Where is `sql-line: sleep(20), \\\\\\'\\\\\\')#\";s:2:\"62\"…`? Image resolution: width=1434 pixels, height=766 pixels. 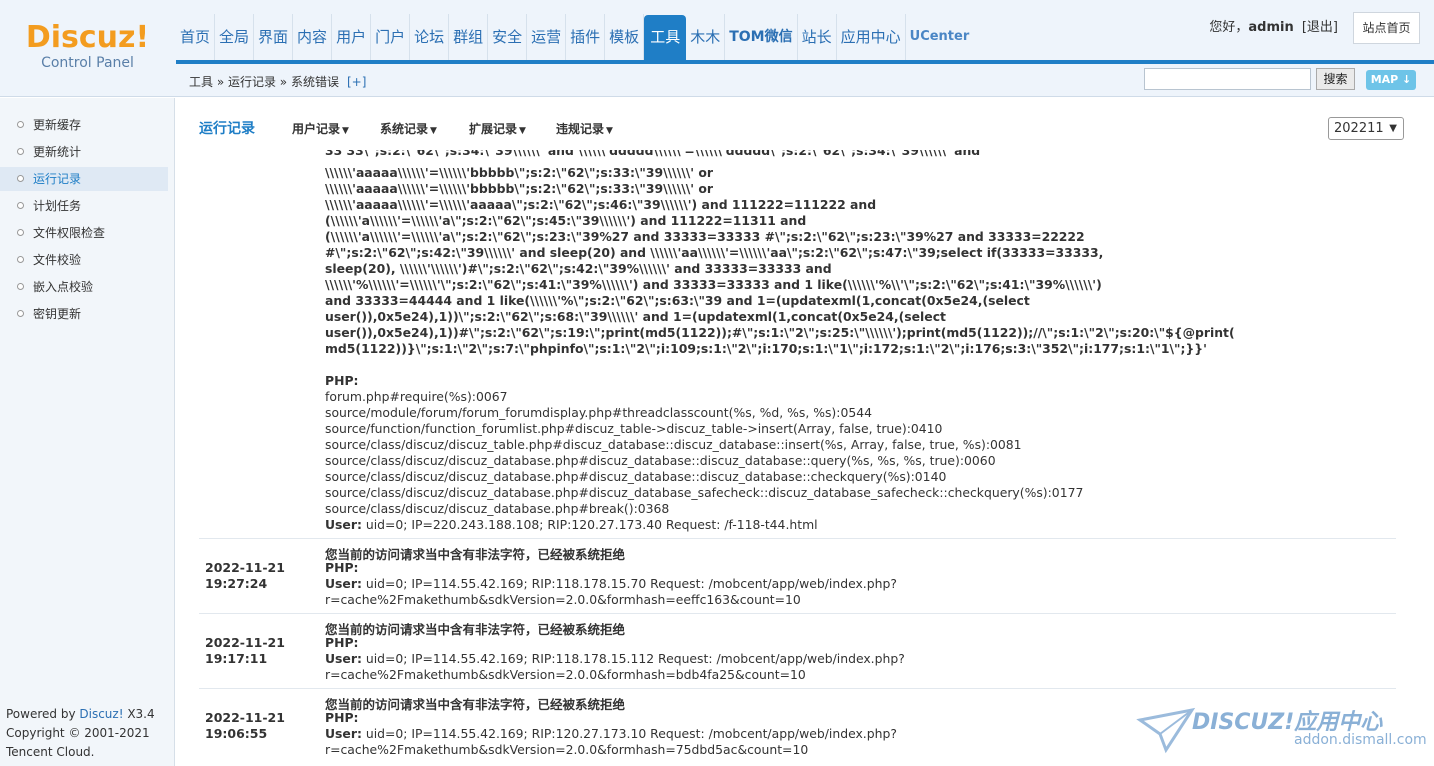 sql-line: sleep(20), \\\\\\'\\\\\\')#\";s:2:\"62\"… is located at coordinates (578, 268).